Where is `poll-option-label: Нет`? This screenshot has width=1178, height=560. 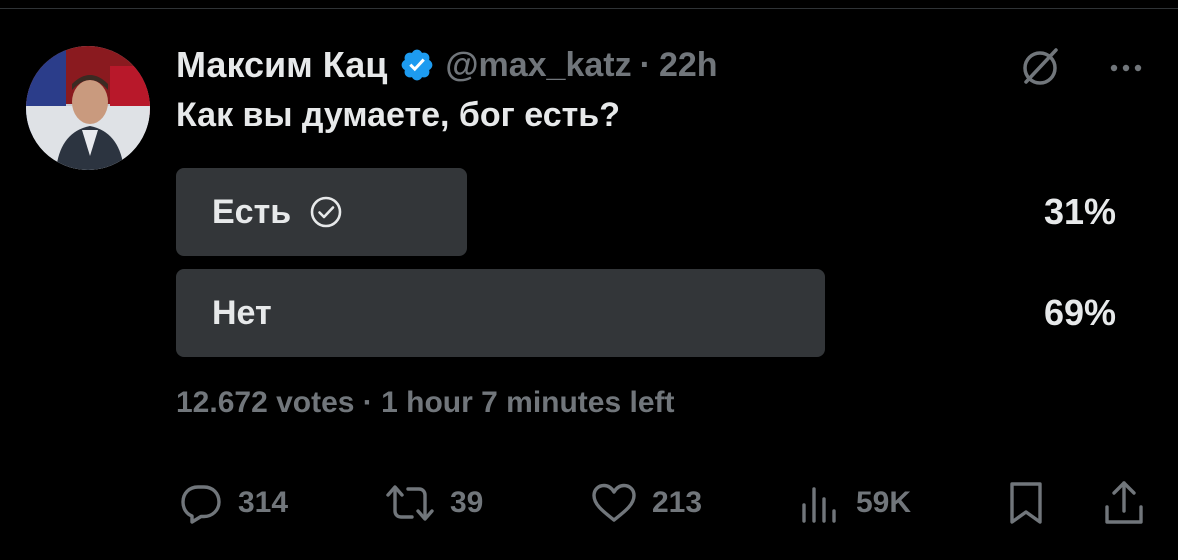 poll-option-label: Нет is located at coordinates (242, 313).